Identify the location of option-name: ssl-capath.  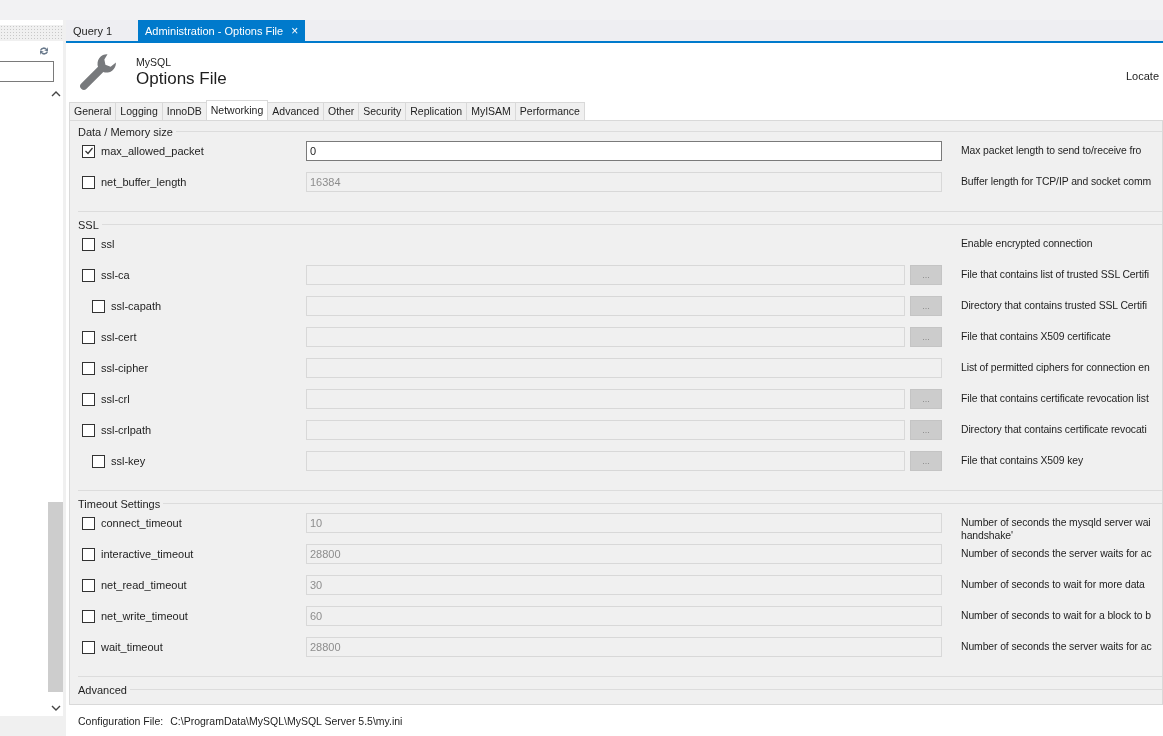
(136, 306).